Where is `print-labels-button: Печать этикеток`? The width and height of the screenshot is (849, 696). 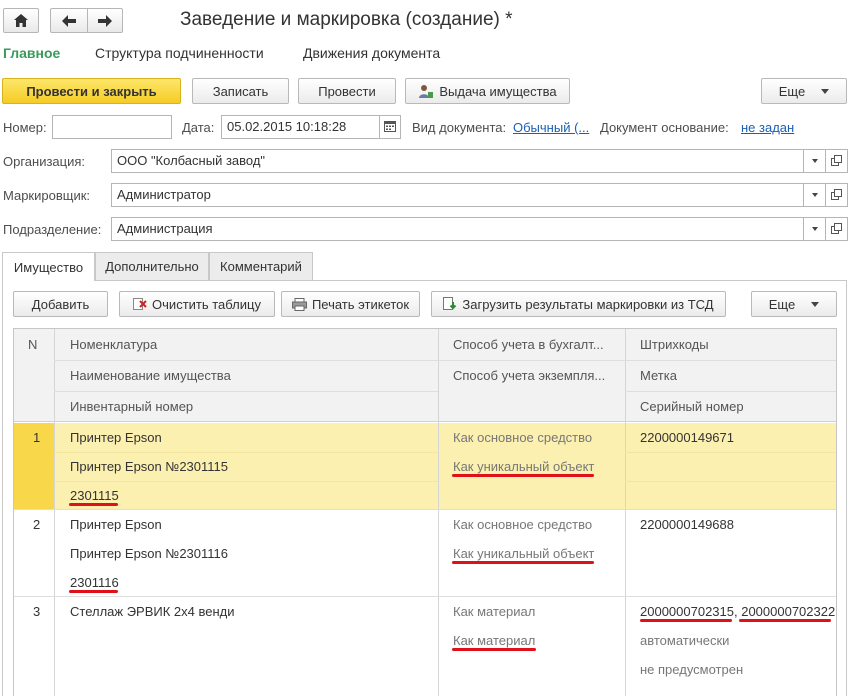 print-labels-button: Печать этикеток is located at coordinates (350, 304).